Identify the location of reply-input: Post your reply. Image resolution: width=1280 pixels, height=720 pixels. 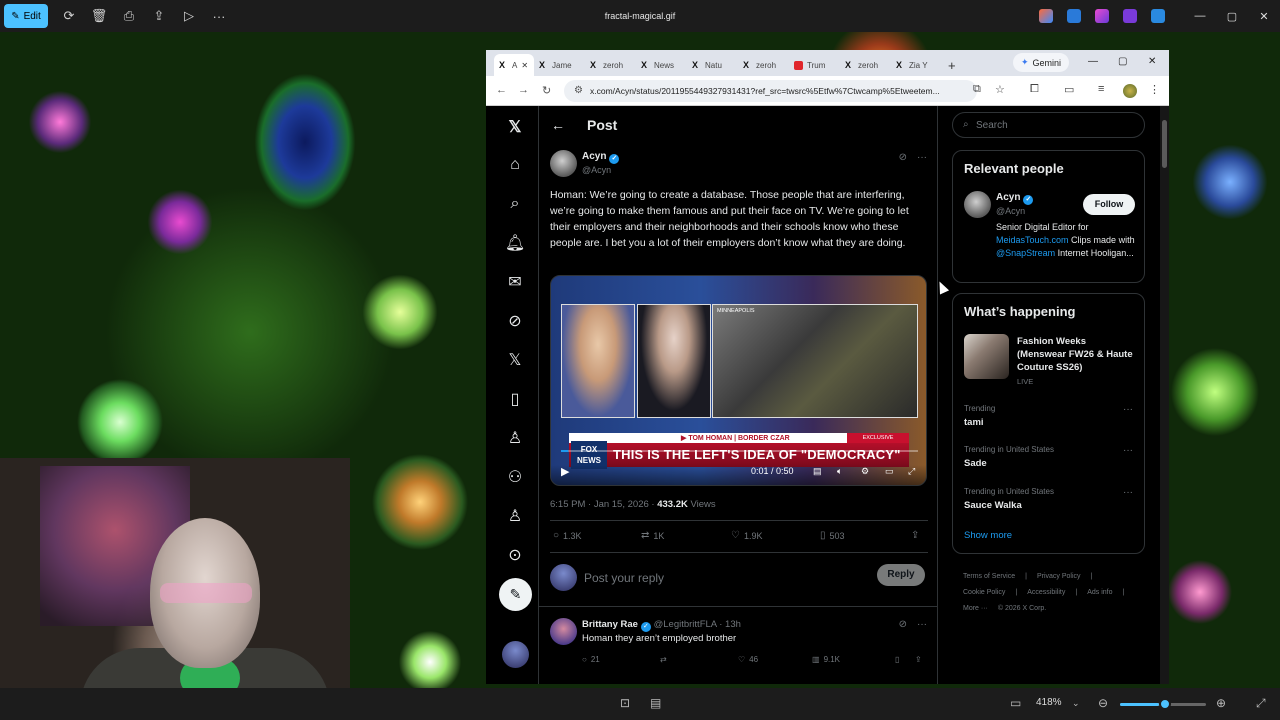
(624, 578).